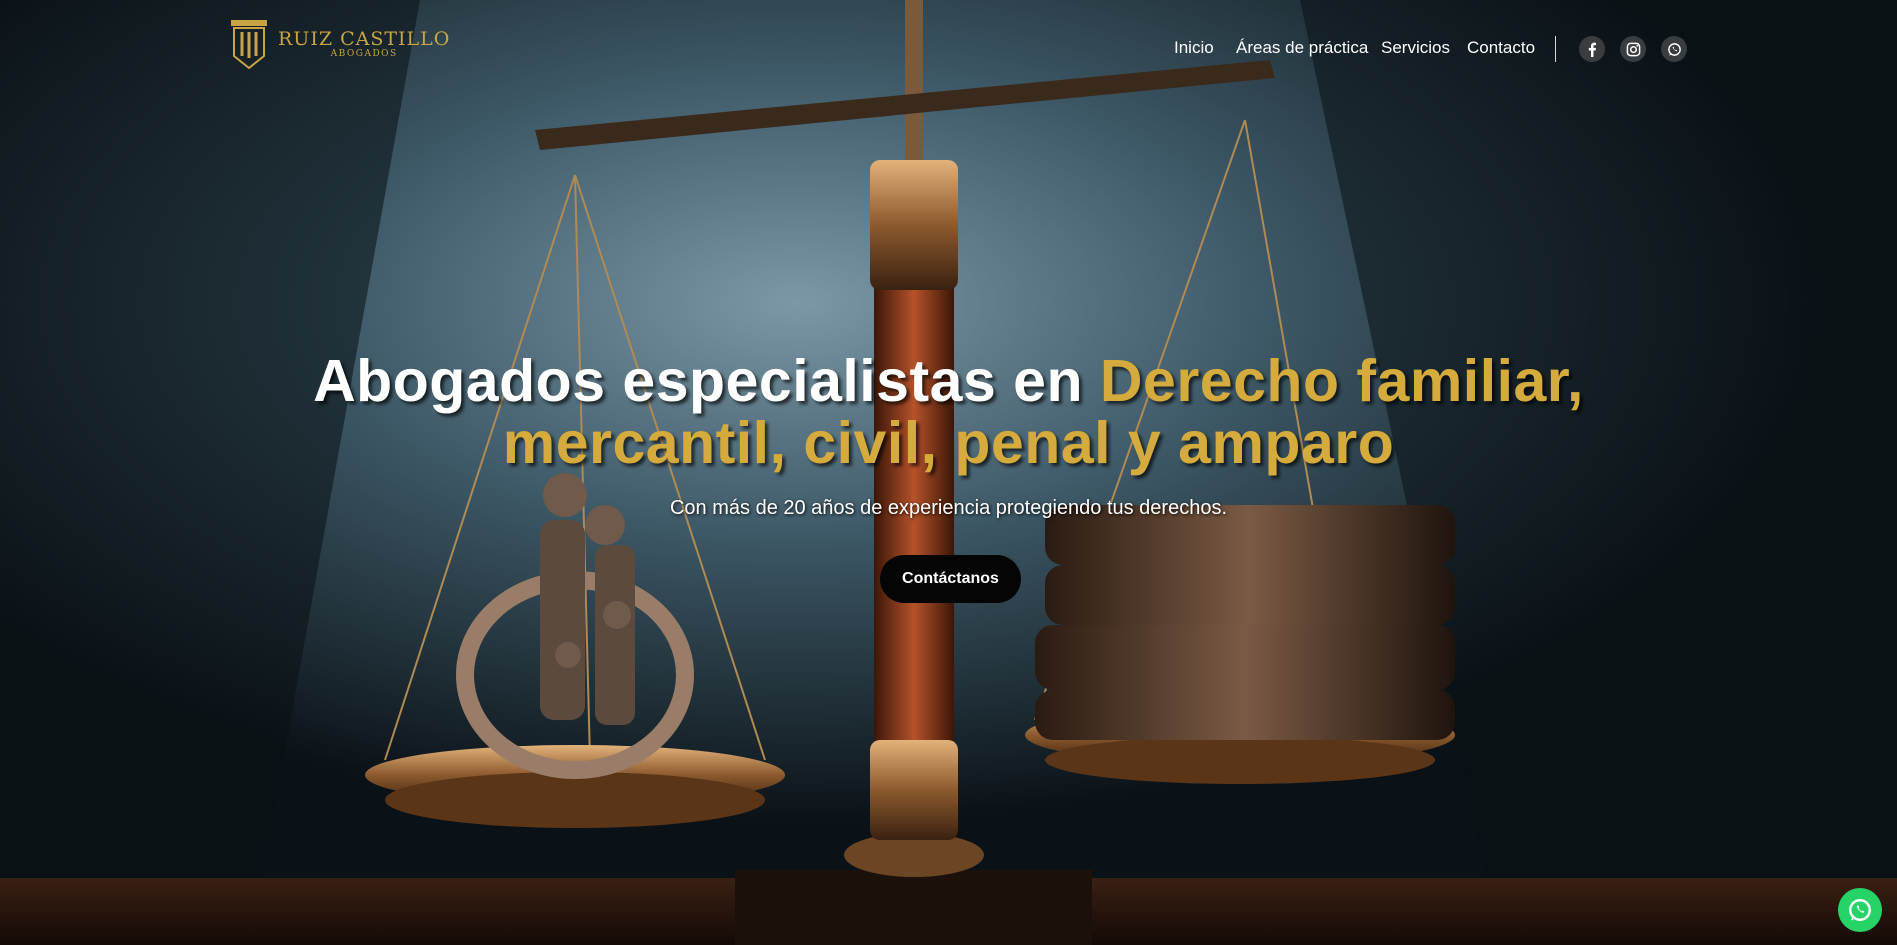 The width and height of the screenshot is (1897, 945). Describe the element at coordinates (364, 39) in the screenshot. I see `brand-name: RUIZ CASTILLO` at that location.